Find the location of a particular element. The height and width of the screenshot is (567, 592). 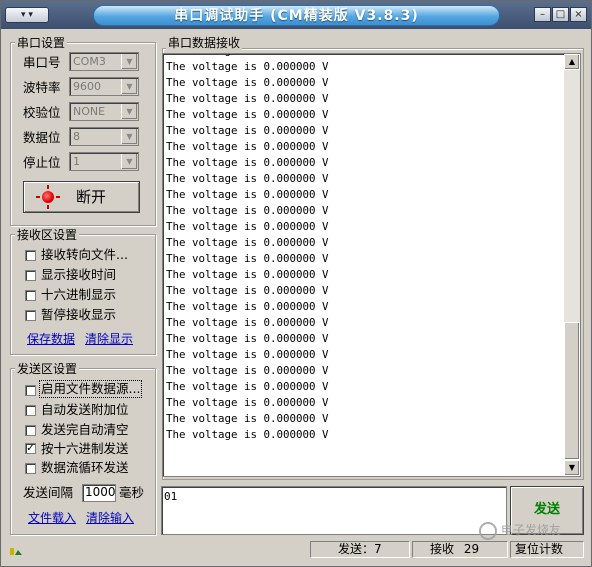

stopbits-value: 1 is located at coordinates (76, 161).